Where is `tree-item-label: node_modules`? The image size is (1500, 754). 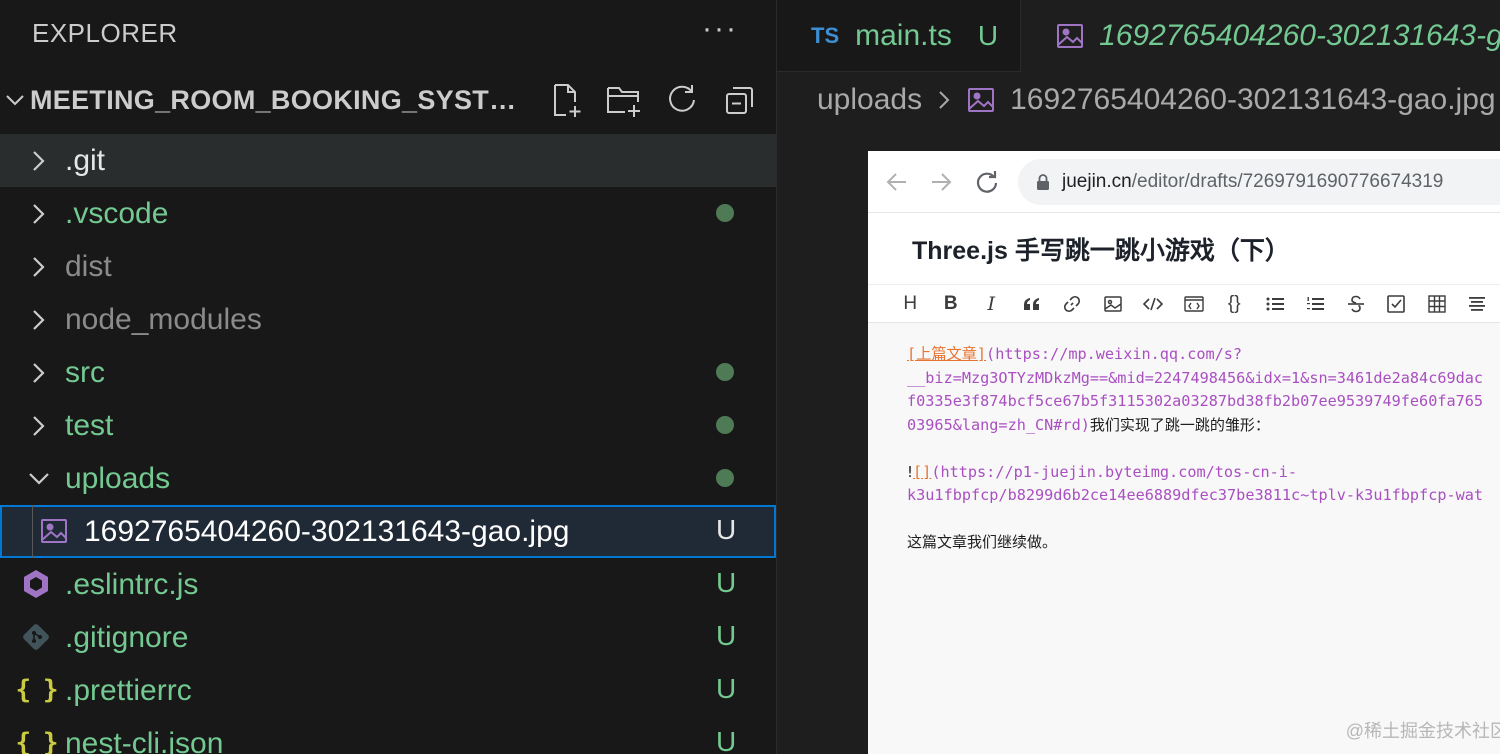
tree-item-label: node_modules is located at coordinates (163, 319).